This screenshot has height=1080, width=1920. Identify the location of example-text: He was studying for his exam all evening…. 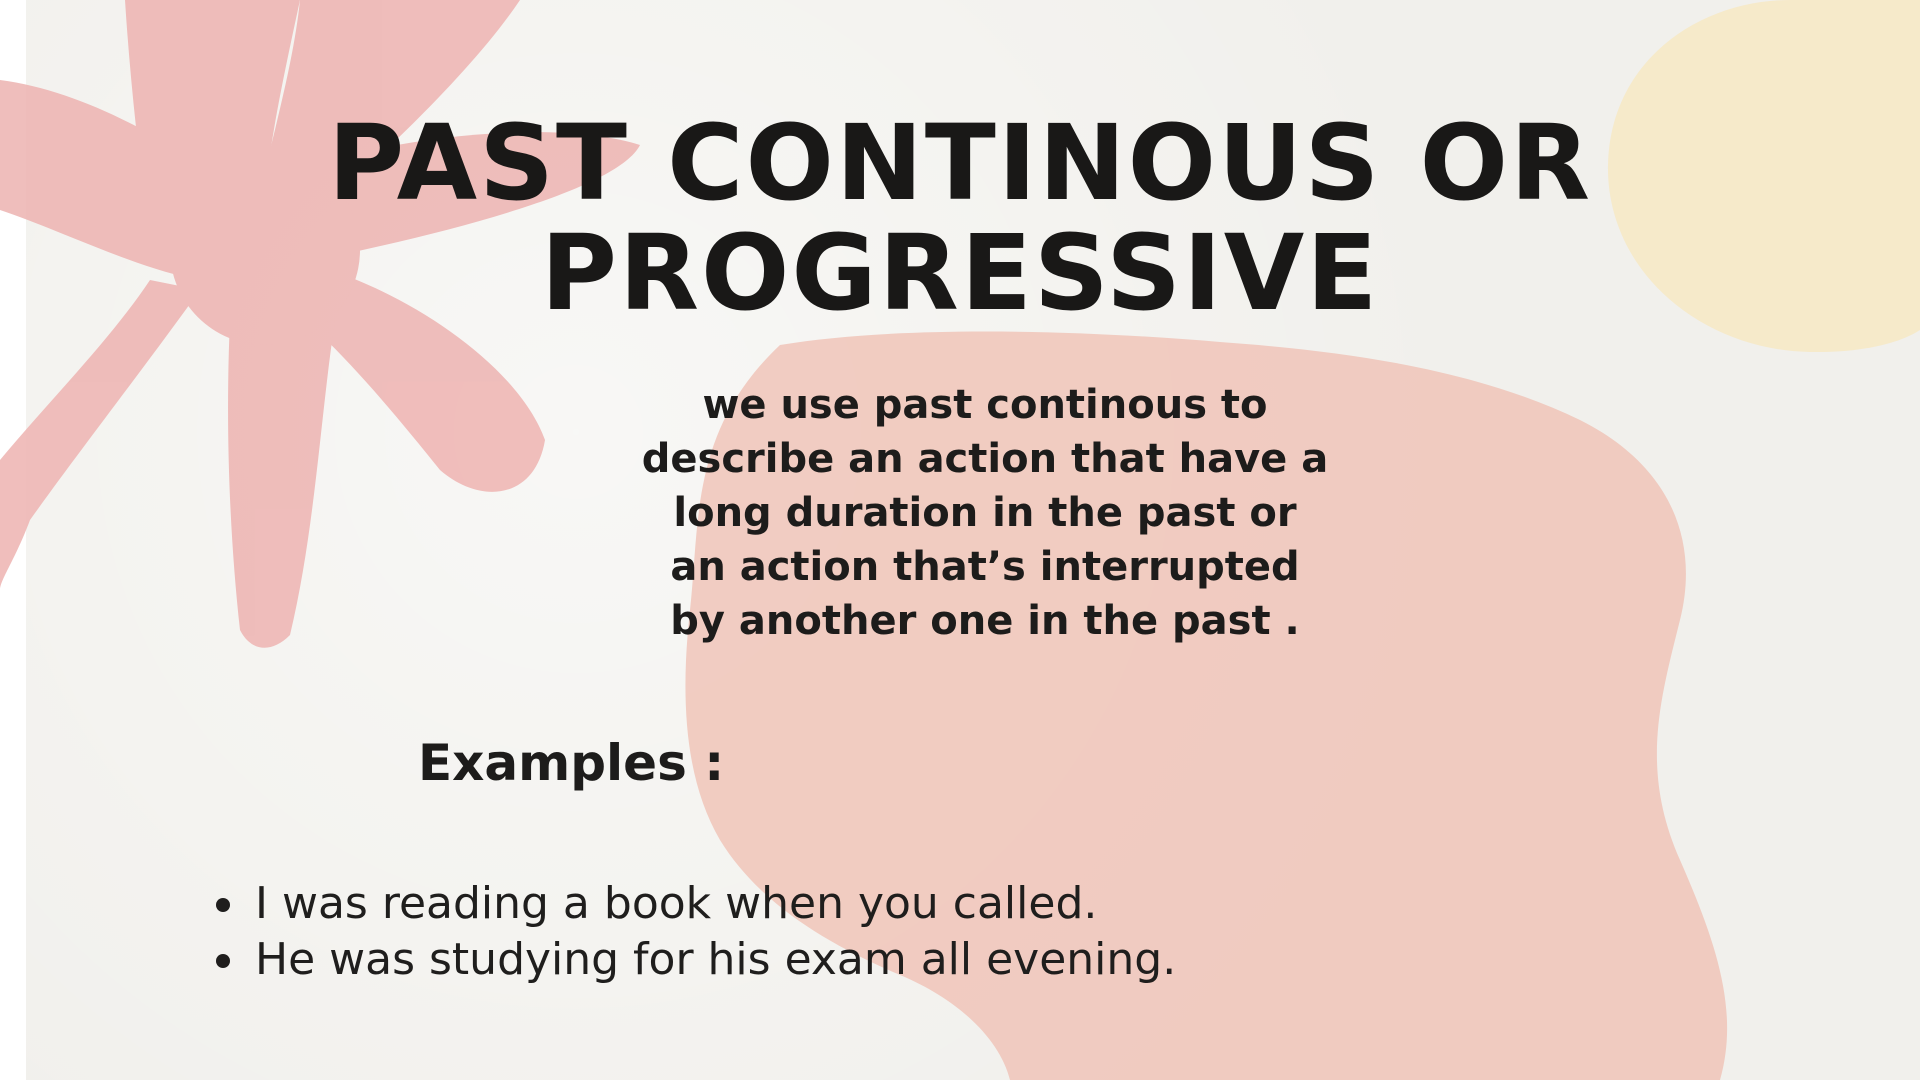
(716, 959).